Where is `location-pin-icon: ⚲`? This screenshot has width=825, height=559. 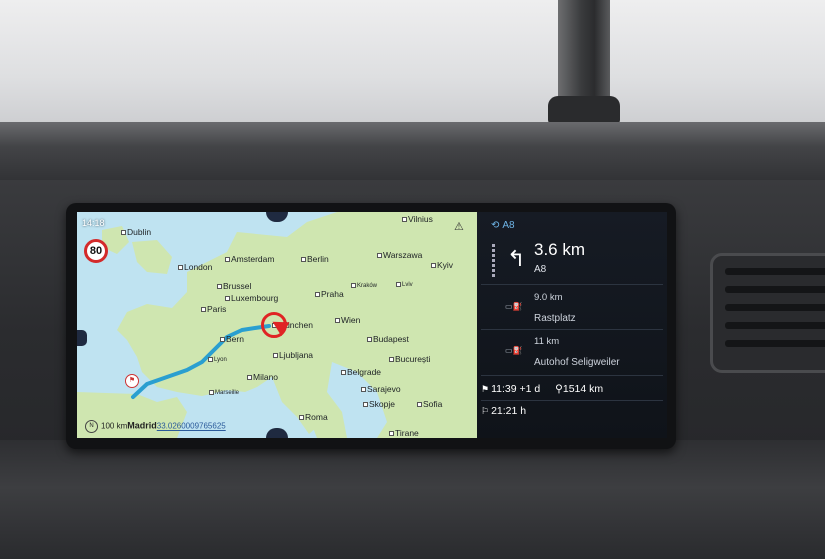
location-pin-icon: ⚲ is located at coordinates (559, 389).